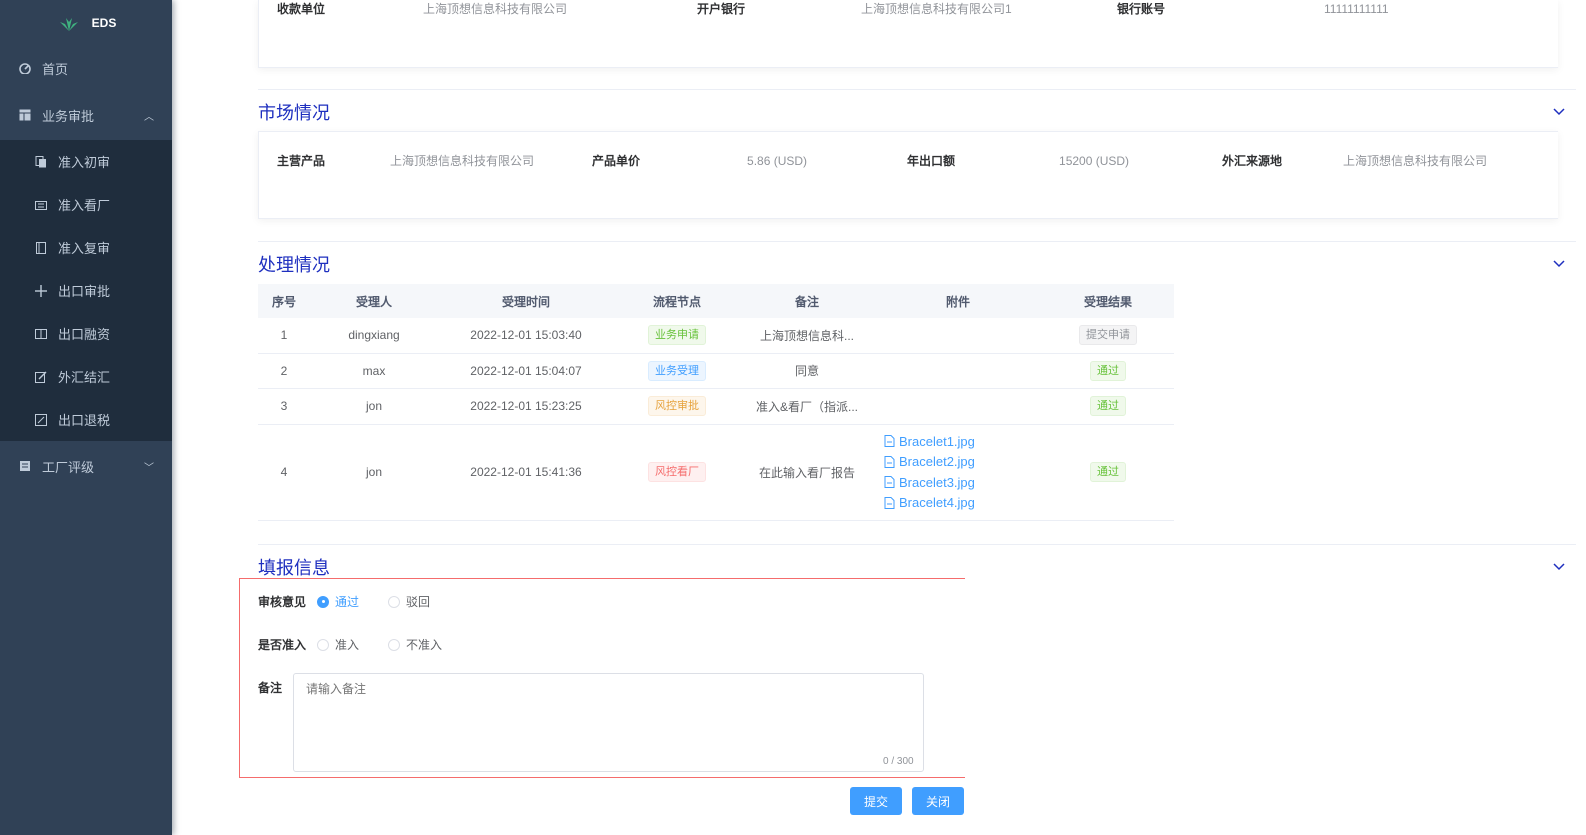  Describe the element at coordinates (938, 801) in the screenshot. I see `close-button: 关闭` at that location.